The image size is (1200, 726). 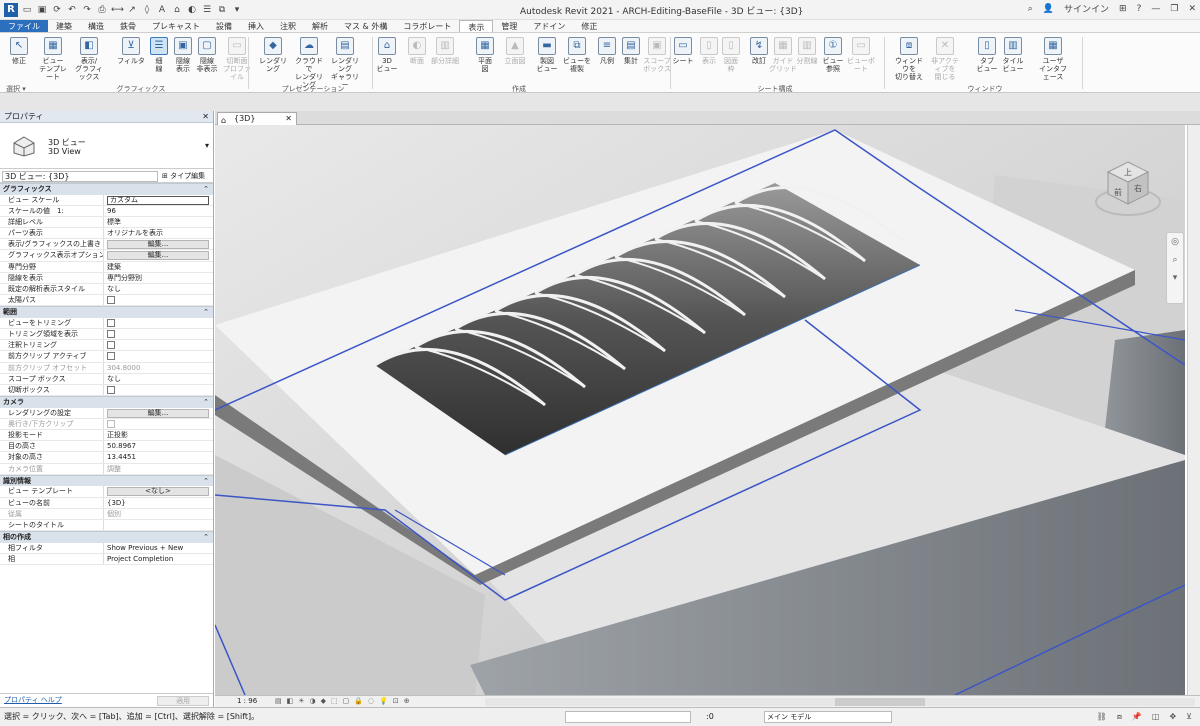 What do you see at coordinates (515, 59) in the screenshot?
I see `ribbon-button-15: ▲ 立面図` at bounding box center [515, 59].